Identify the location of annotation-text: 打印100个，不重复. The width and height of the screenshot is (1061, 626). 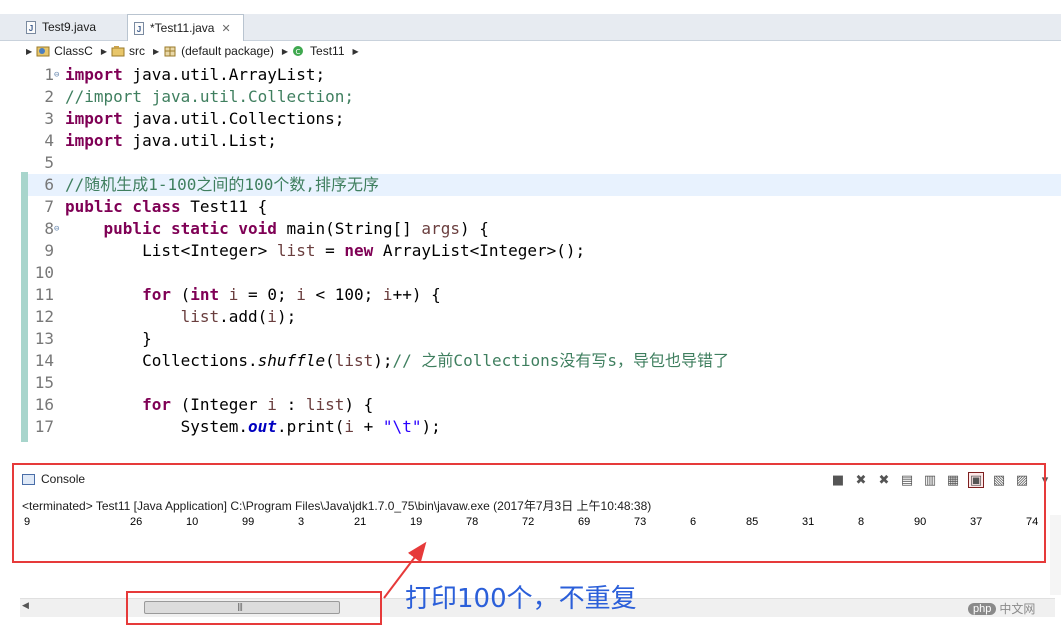
(521, 599).